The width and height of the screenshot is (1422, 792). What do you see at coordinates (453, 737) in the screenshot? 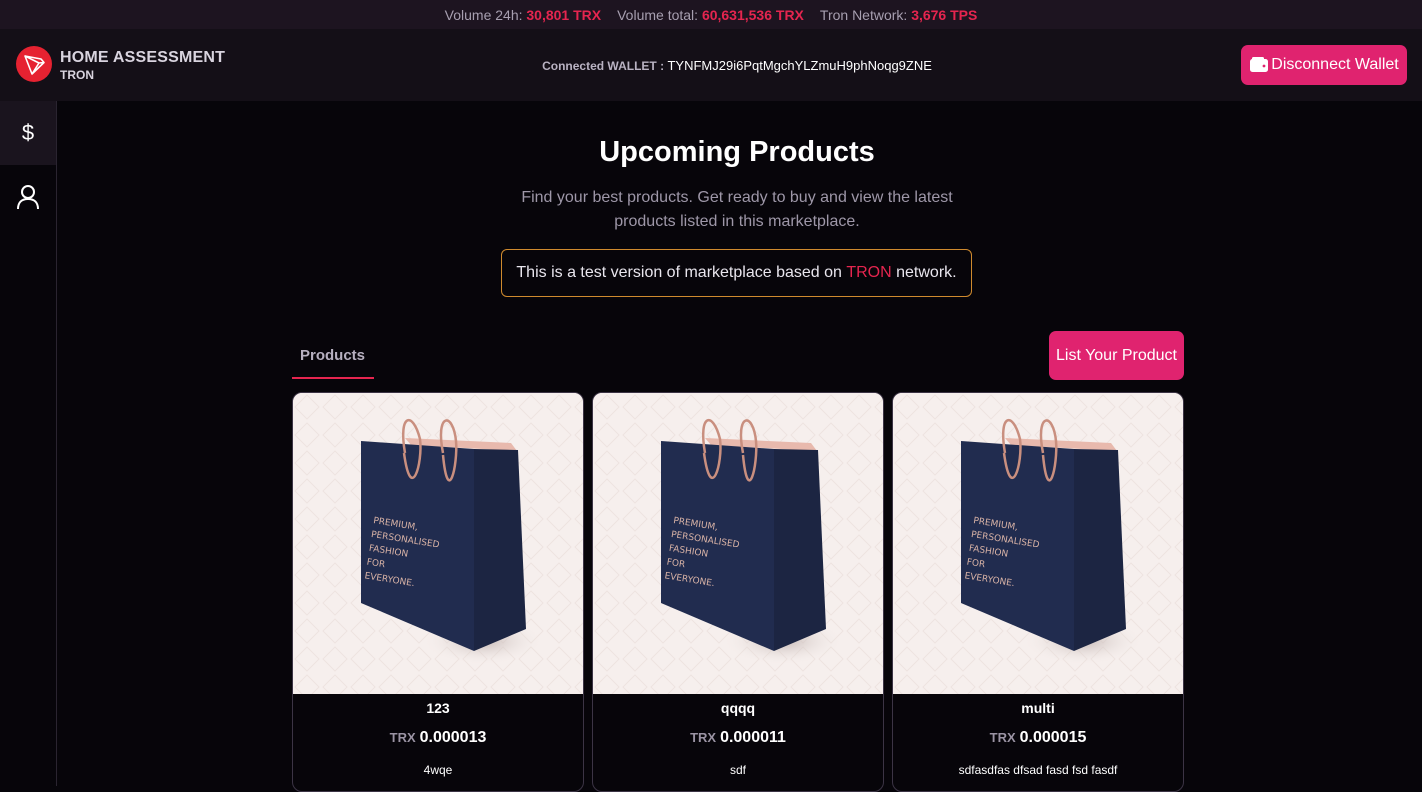
I see `product-price-value: 0.000013` at bounding box center [453, 737].